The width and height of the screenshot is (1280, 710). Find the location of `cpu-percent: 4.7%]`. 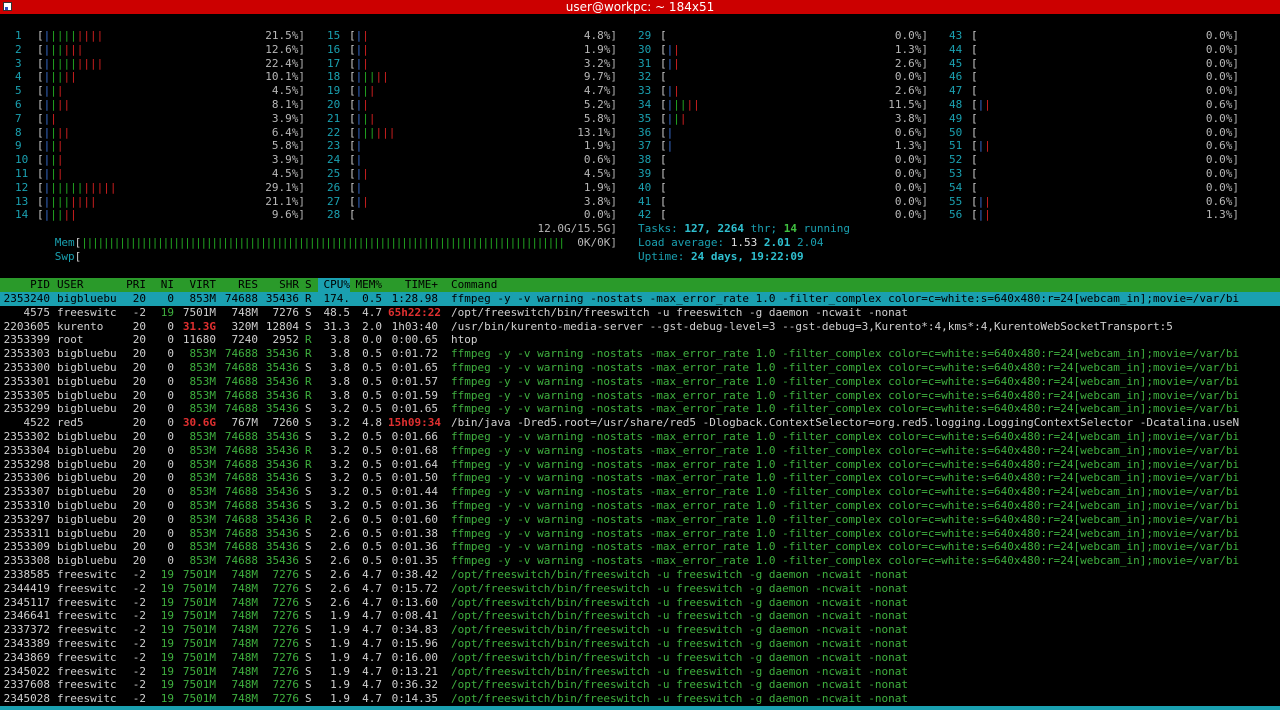

cpu-percent: 4.7%] is located at coordinates (600, 91).